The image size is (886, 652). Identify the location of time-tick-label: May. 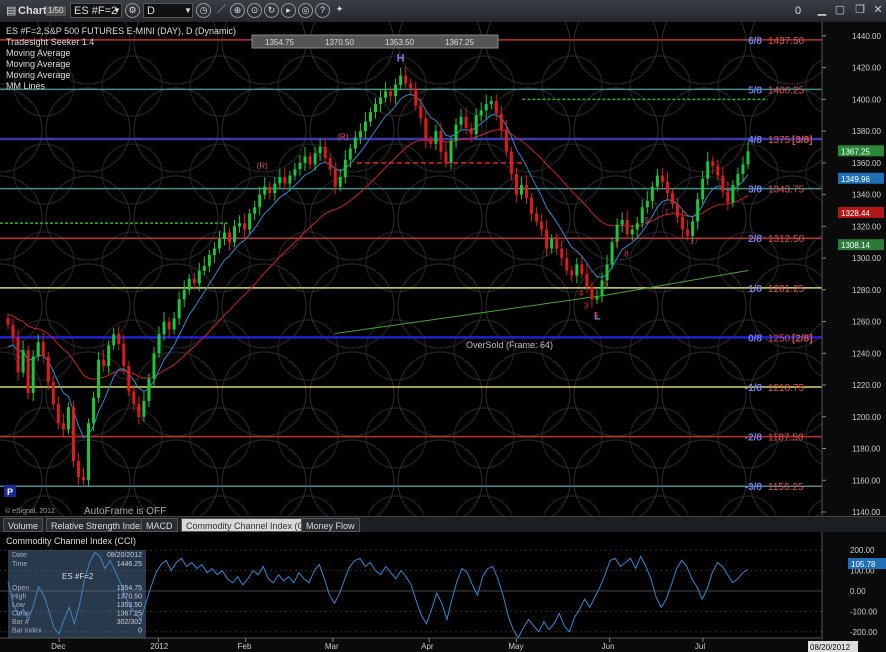
(515, 646).